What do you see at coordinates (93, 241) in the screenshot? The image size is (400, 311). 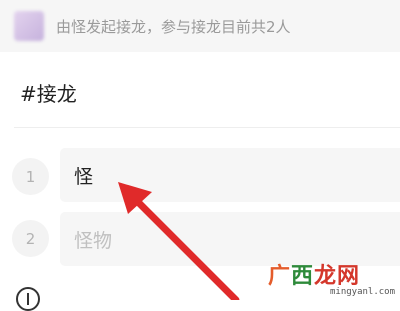 I see `entry-placeholder-2: 怪物` at bounding box center [93, 241].